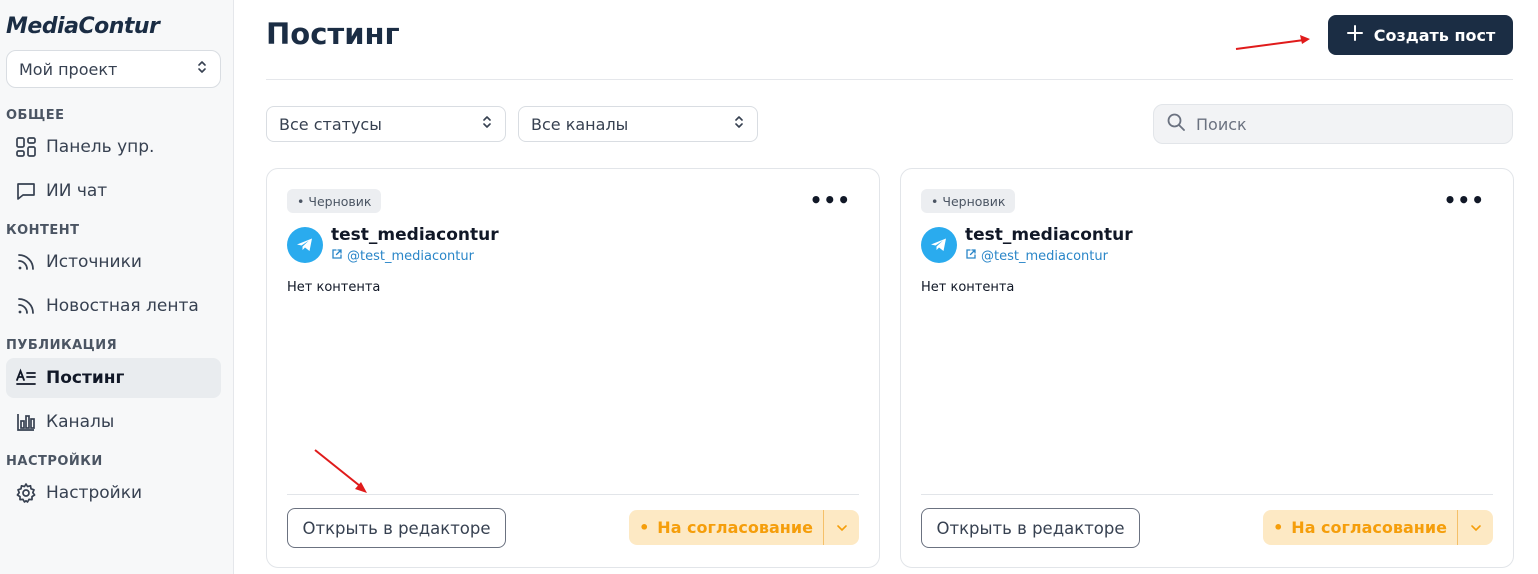 The width and height of the screenshot is (1538, 574). I want to click on sidebar-item-dashboard: Панель упр., so click(113, 147).